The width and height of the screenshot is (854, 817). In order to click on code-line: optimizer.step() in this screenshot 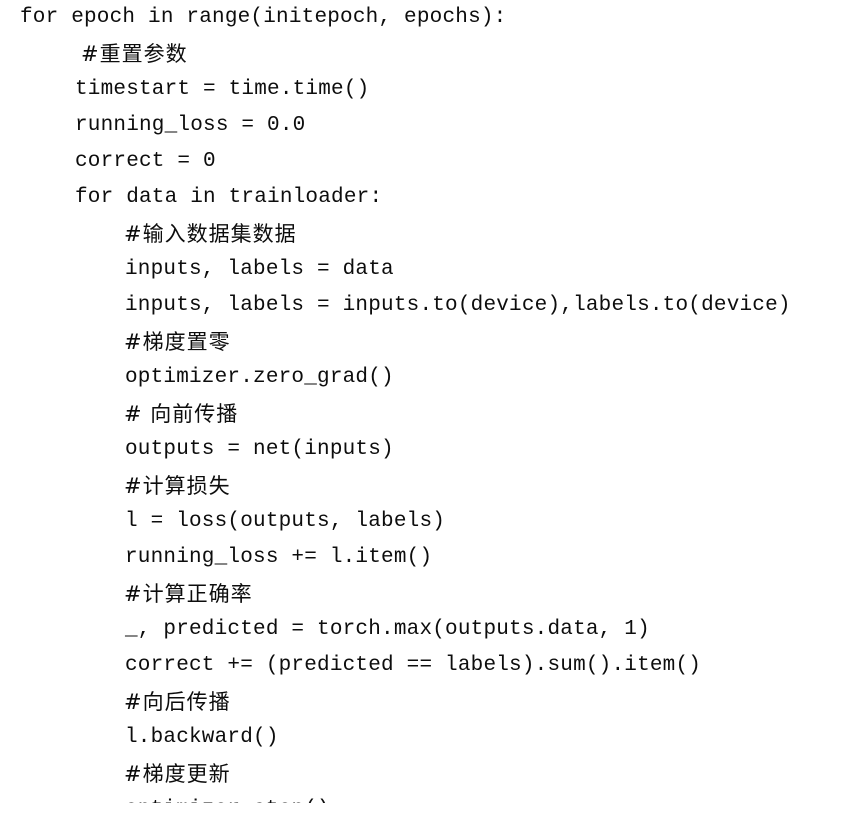, I will do `click(427, 797)`.